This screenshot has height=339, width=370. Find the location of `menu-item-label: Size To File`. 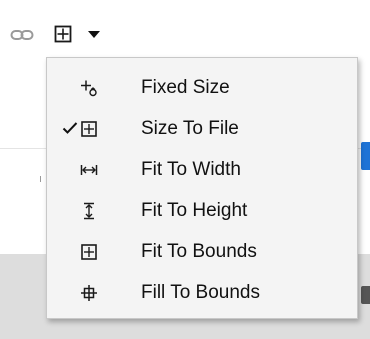

menu-item-label: Size To File is located at coordinates (190, 128).